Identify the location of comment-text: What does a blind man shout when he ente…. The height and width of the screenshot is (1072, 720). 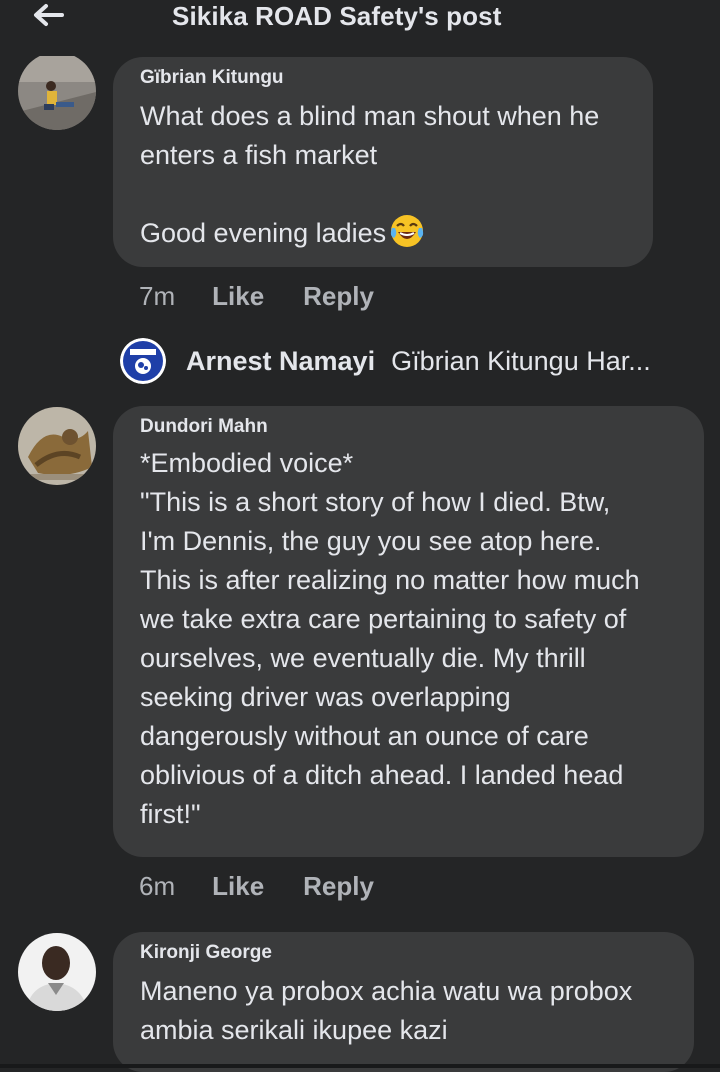
(370, 174).